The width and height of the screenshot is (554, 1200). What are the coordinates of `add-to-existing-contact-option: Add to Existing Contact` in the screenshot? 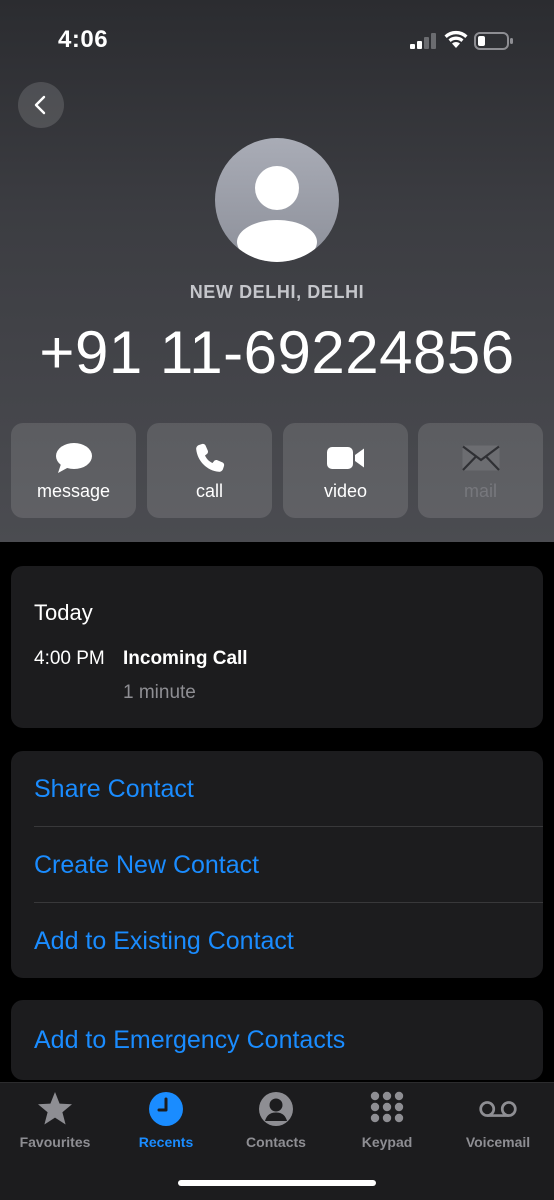 It's located at (277, 940).